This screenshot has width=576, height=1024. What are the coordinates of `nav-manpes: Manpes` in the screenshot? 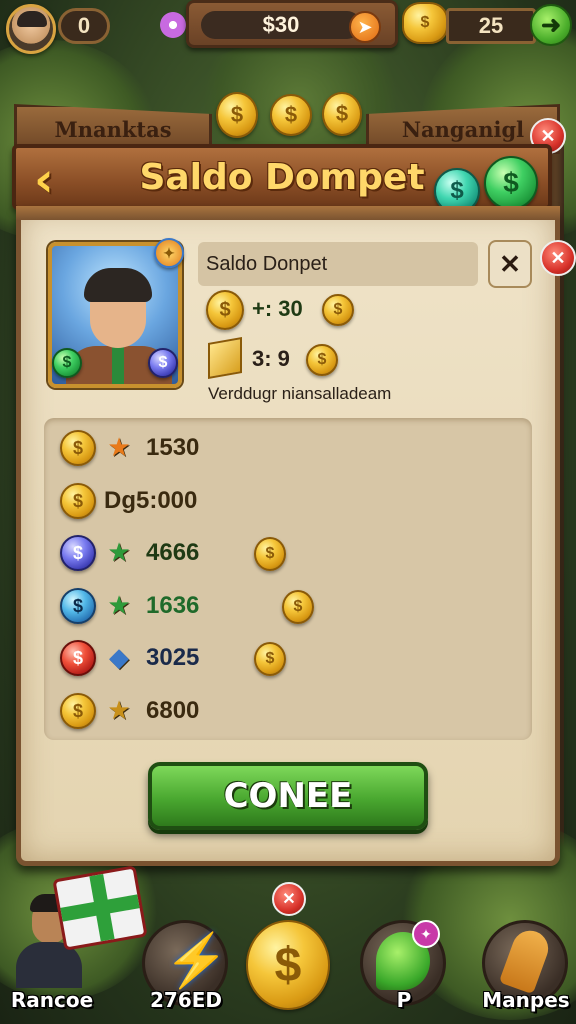 It's located at (526, 968).